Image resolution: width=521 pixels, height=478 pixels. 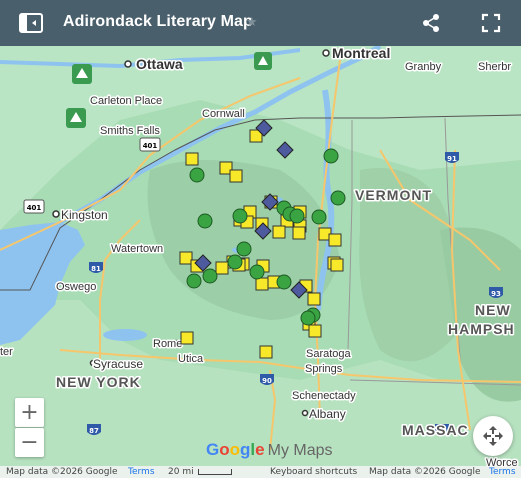 What do you see at coordinates (361, 53) in the screenshot?
I see `label-montreal: Montreal` at bounding box center [361, 53].